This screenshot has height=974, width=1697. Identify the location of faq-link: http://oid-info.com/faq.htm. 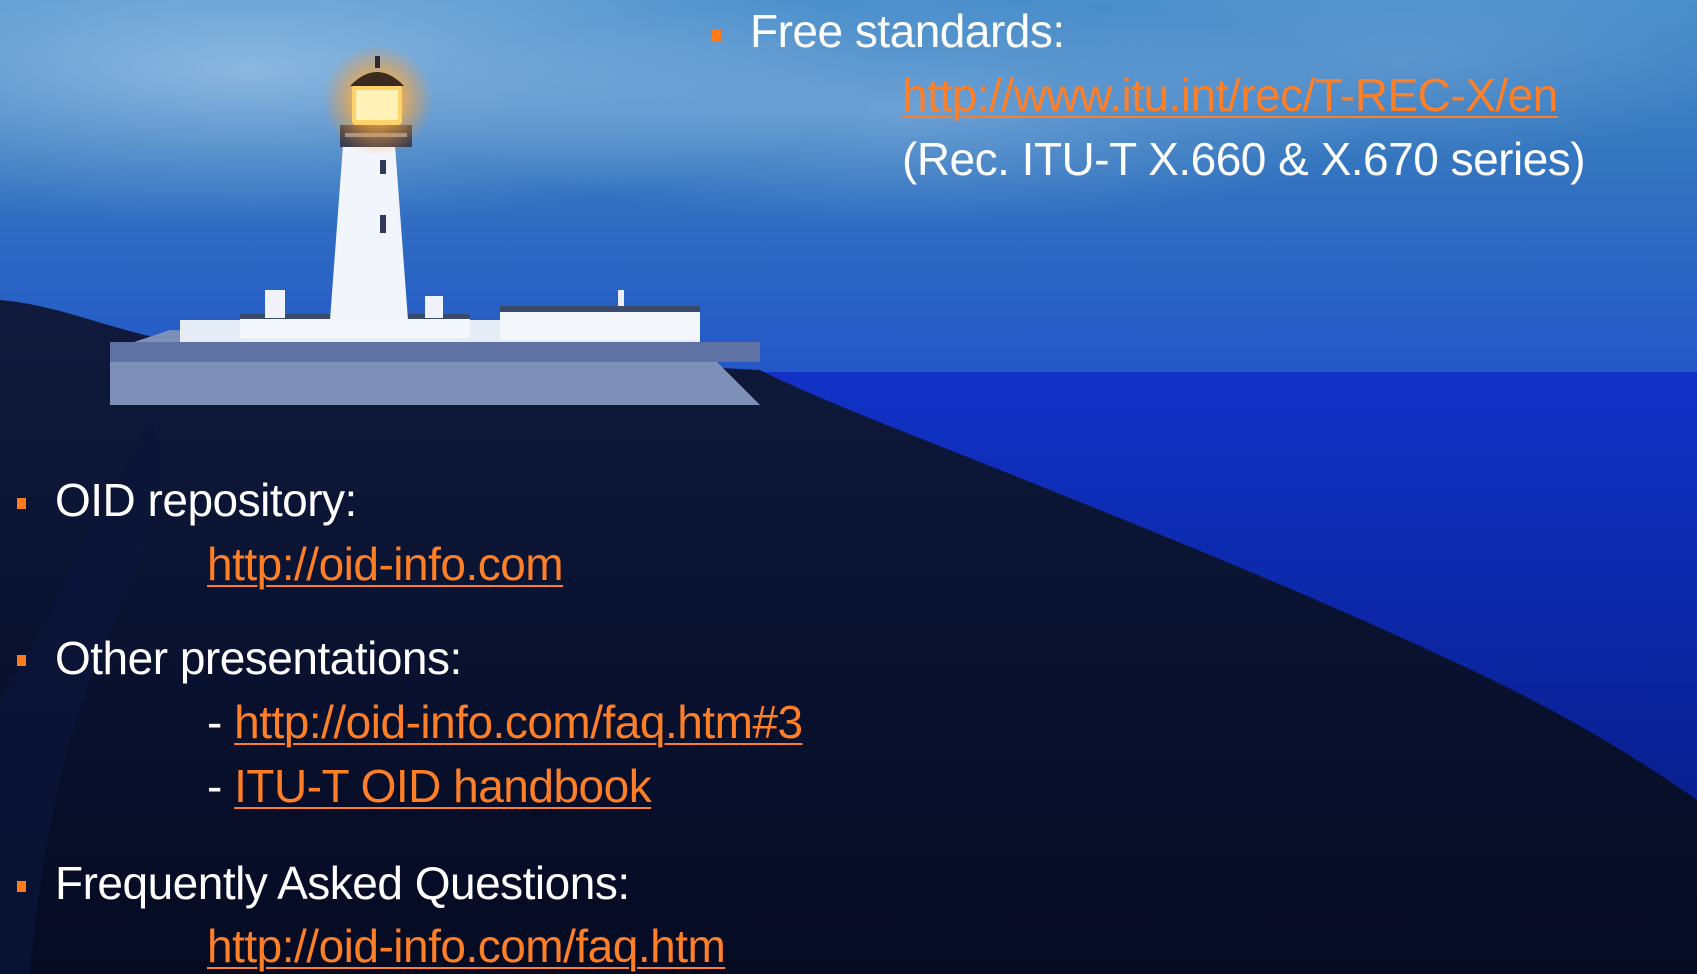
(466, 946).